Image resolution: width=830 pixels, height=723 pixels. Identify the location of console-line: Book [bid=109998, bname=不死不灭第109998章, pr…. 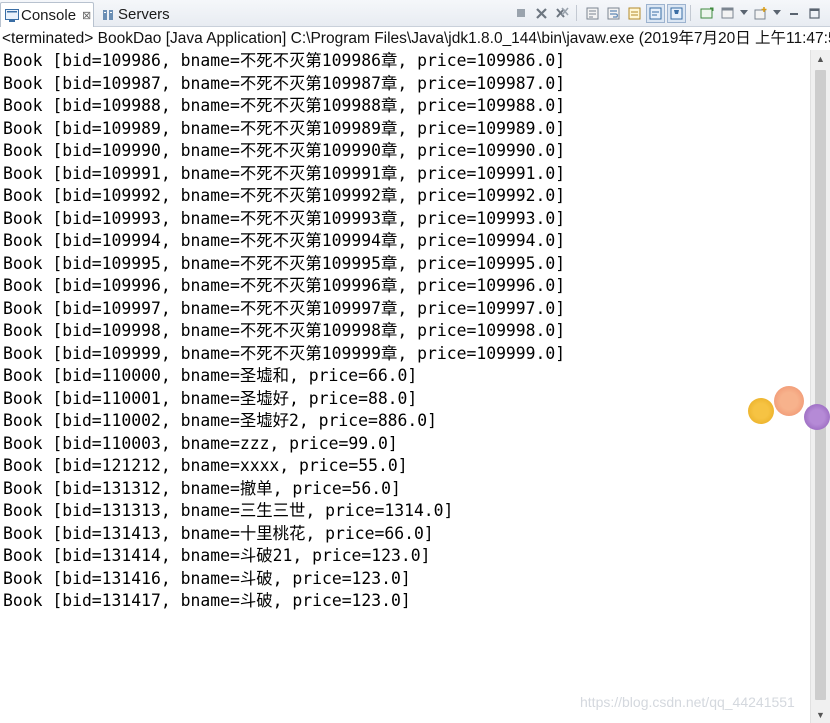
(284, 330).